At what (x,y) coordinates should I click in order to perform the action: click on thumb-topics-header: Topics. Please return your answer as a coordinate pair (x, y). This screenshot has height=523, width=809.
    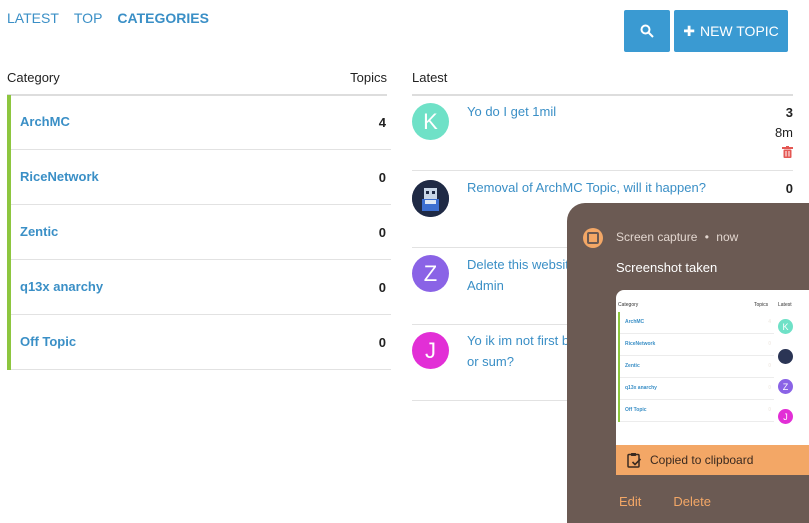
    Looking at the image, I should click on (761, 305).